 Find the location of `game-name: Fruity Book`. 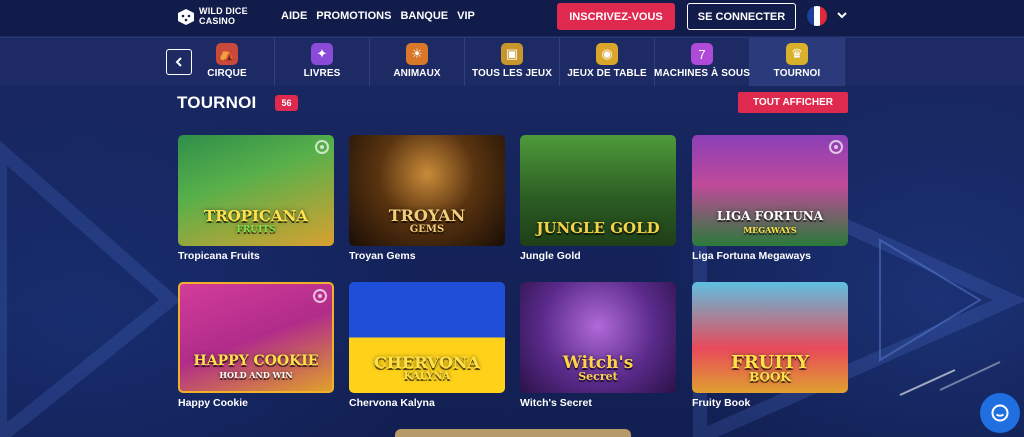

game-name: Fruity Book is located at coordinates (770, 403).